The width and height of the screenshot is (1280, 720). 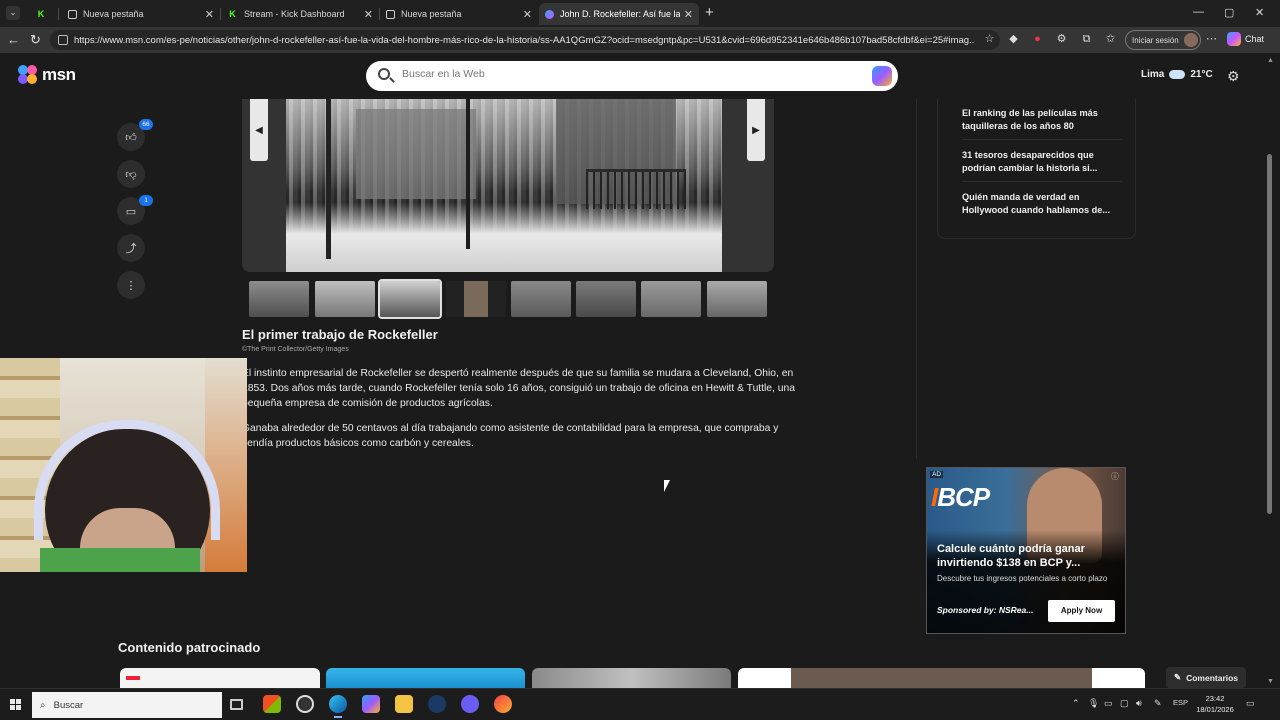 What do you see at coordinates (1211, 39) in the screenshot?
I see `more-menu-icon: ⋯` at bounding box center [1211, 39].